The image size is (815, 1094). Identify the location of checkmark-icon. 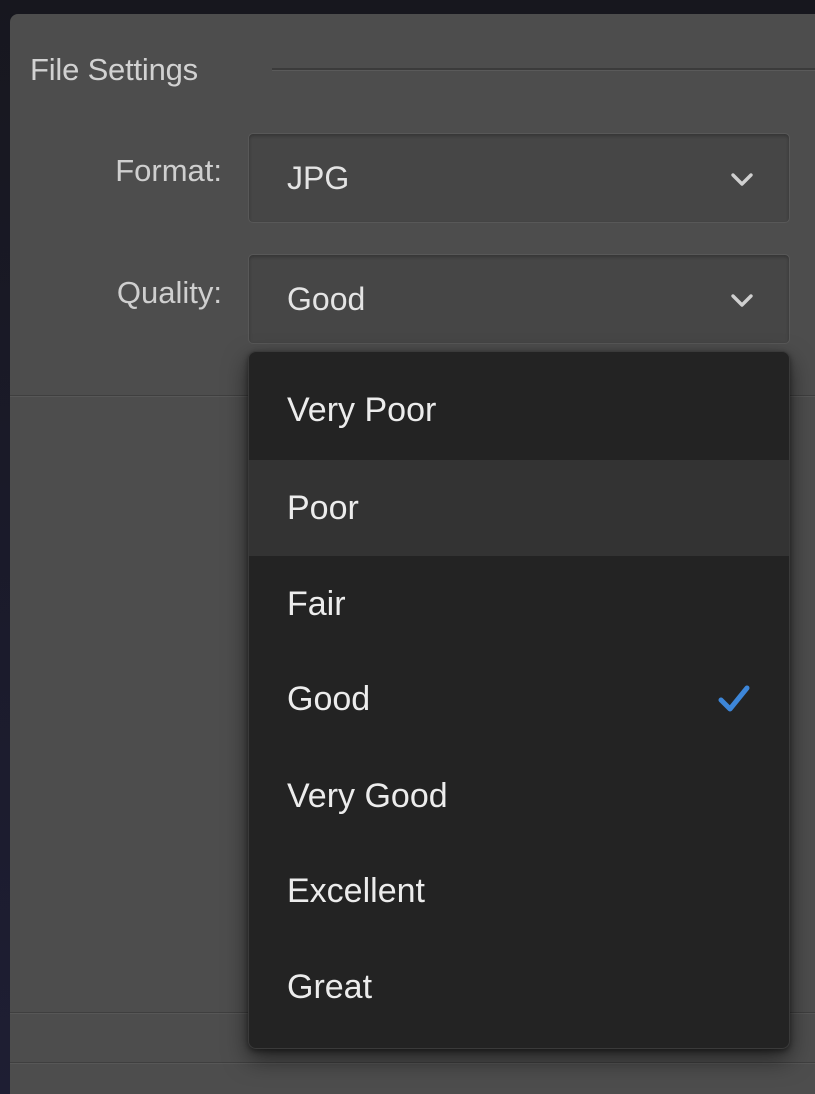
(734, 698).